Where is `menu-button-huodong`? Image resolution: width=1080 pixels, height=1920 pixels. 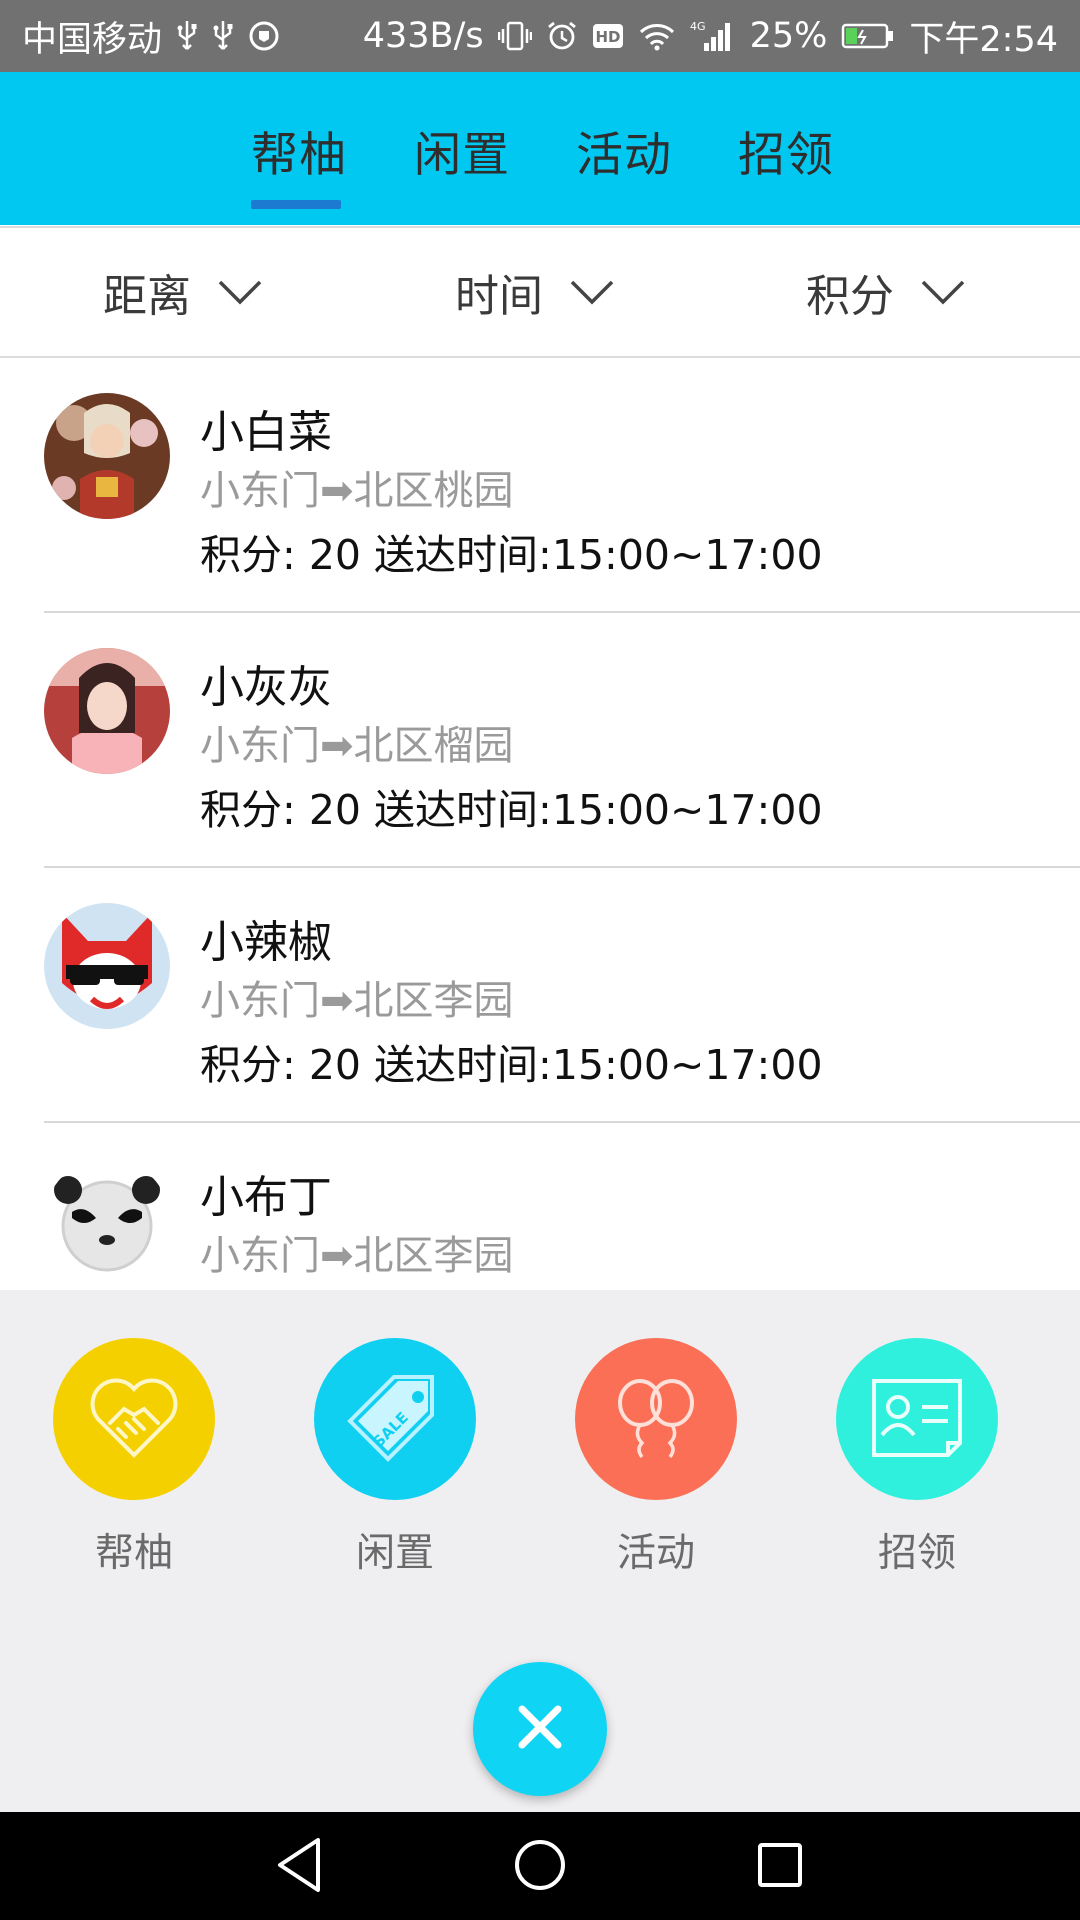 menu-button-huodong is located at coordinates (656, 1419).